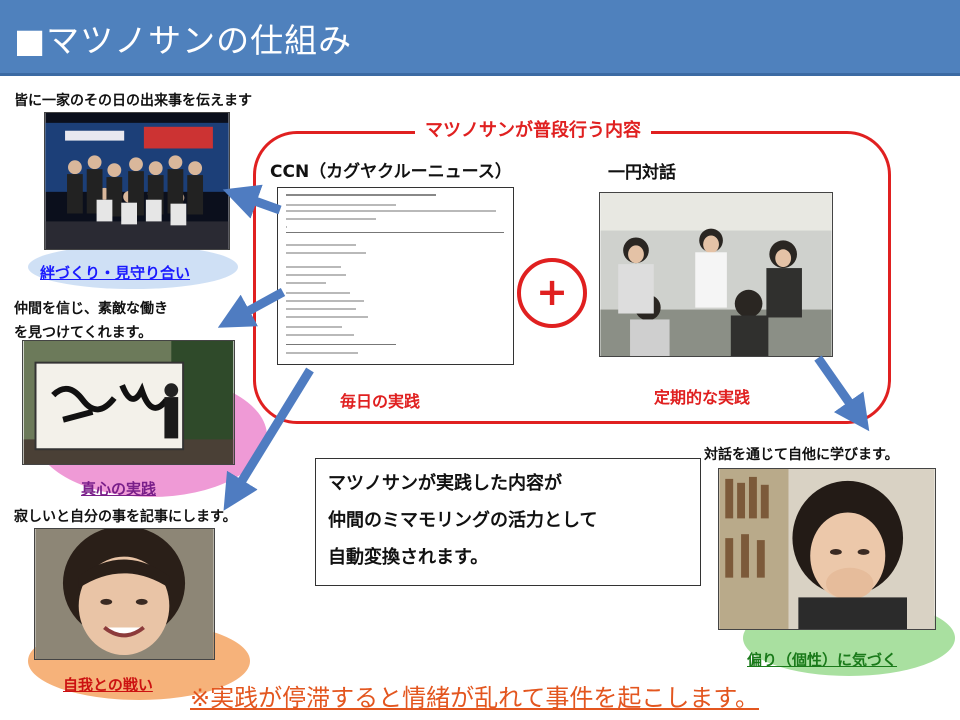 This screenshot has width=960, height=720. I want to click on taiwa-label: 一円対話, so click(642, 173).